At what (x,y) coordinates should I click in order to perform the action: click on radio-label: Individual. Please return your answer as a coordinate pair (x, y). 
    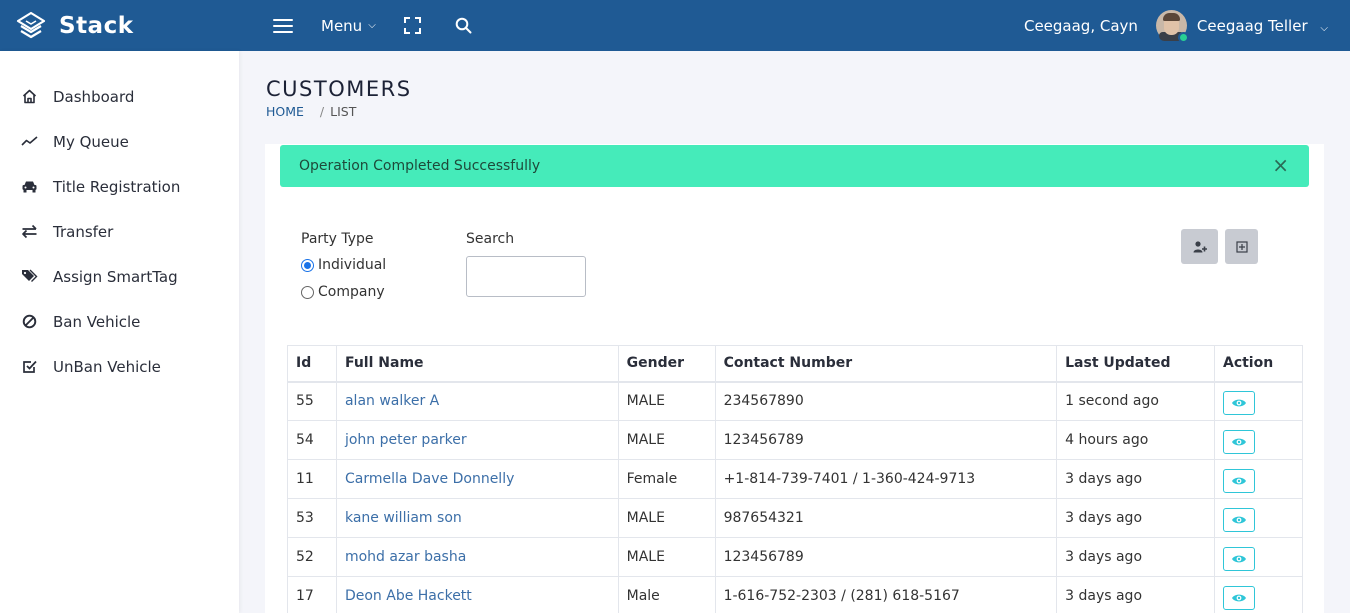
    Looking at the image, I should click on (352, 265).